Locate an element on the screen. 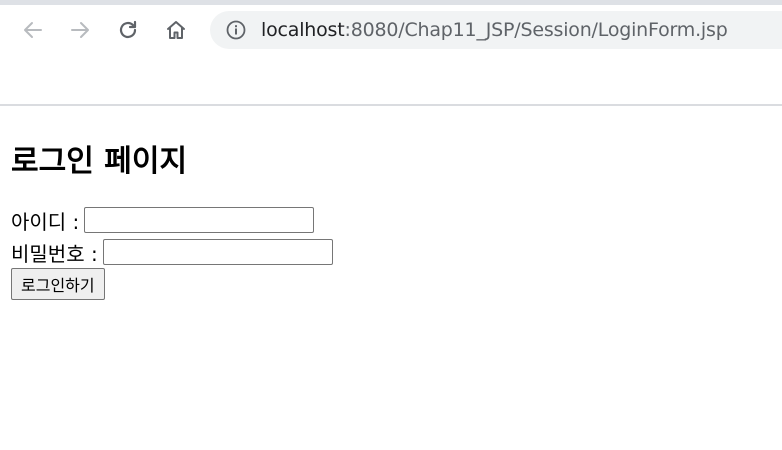 This screenshot has height=450, width=782. id-input is located at coordinates (199, 220).